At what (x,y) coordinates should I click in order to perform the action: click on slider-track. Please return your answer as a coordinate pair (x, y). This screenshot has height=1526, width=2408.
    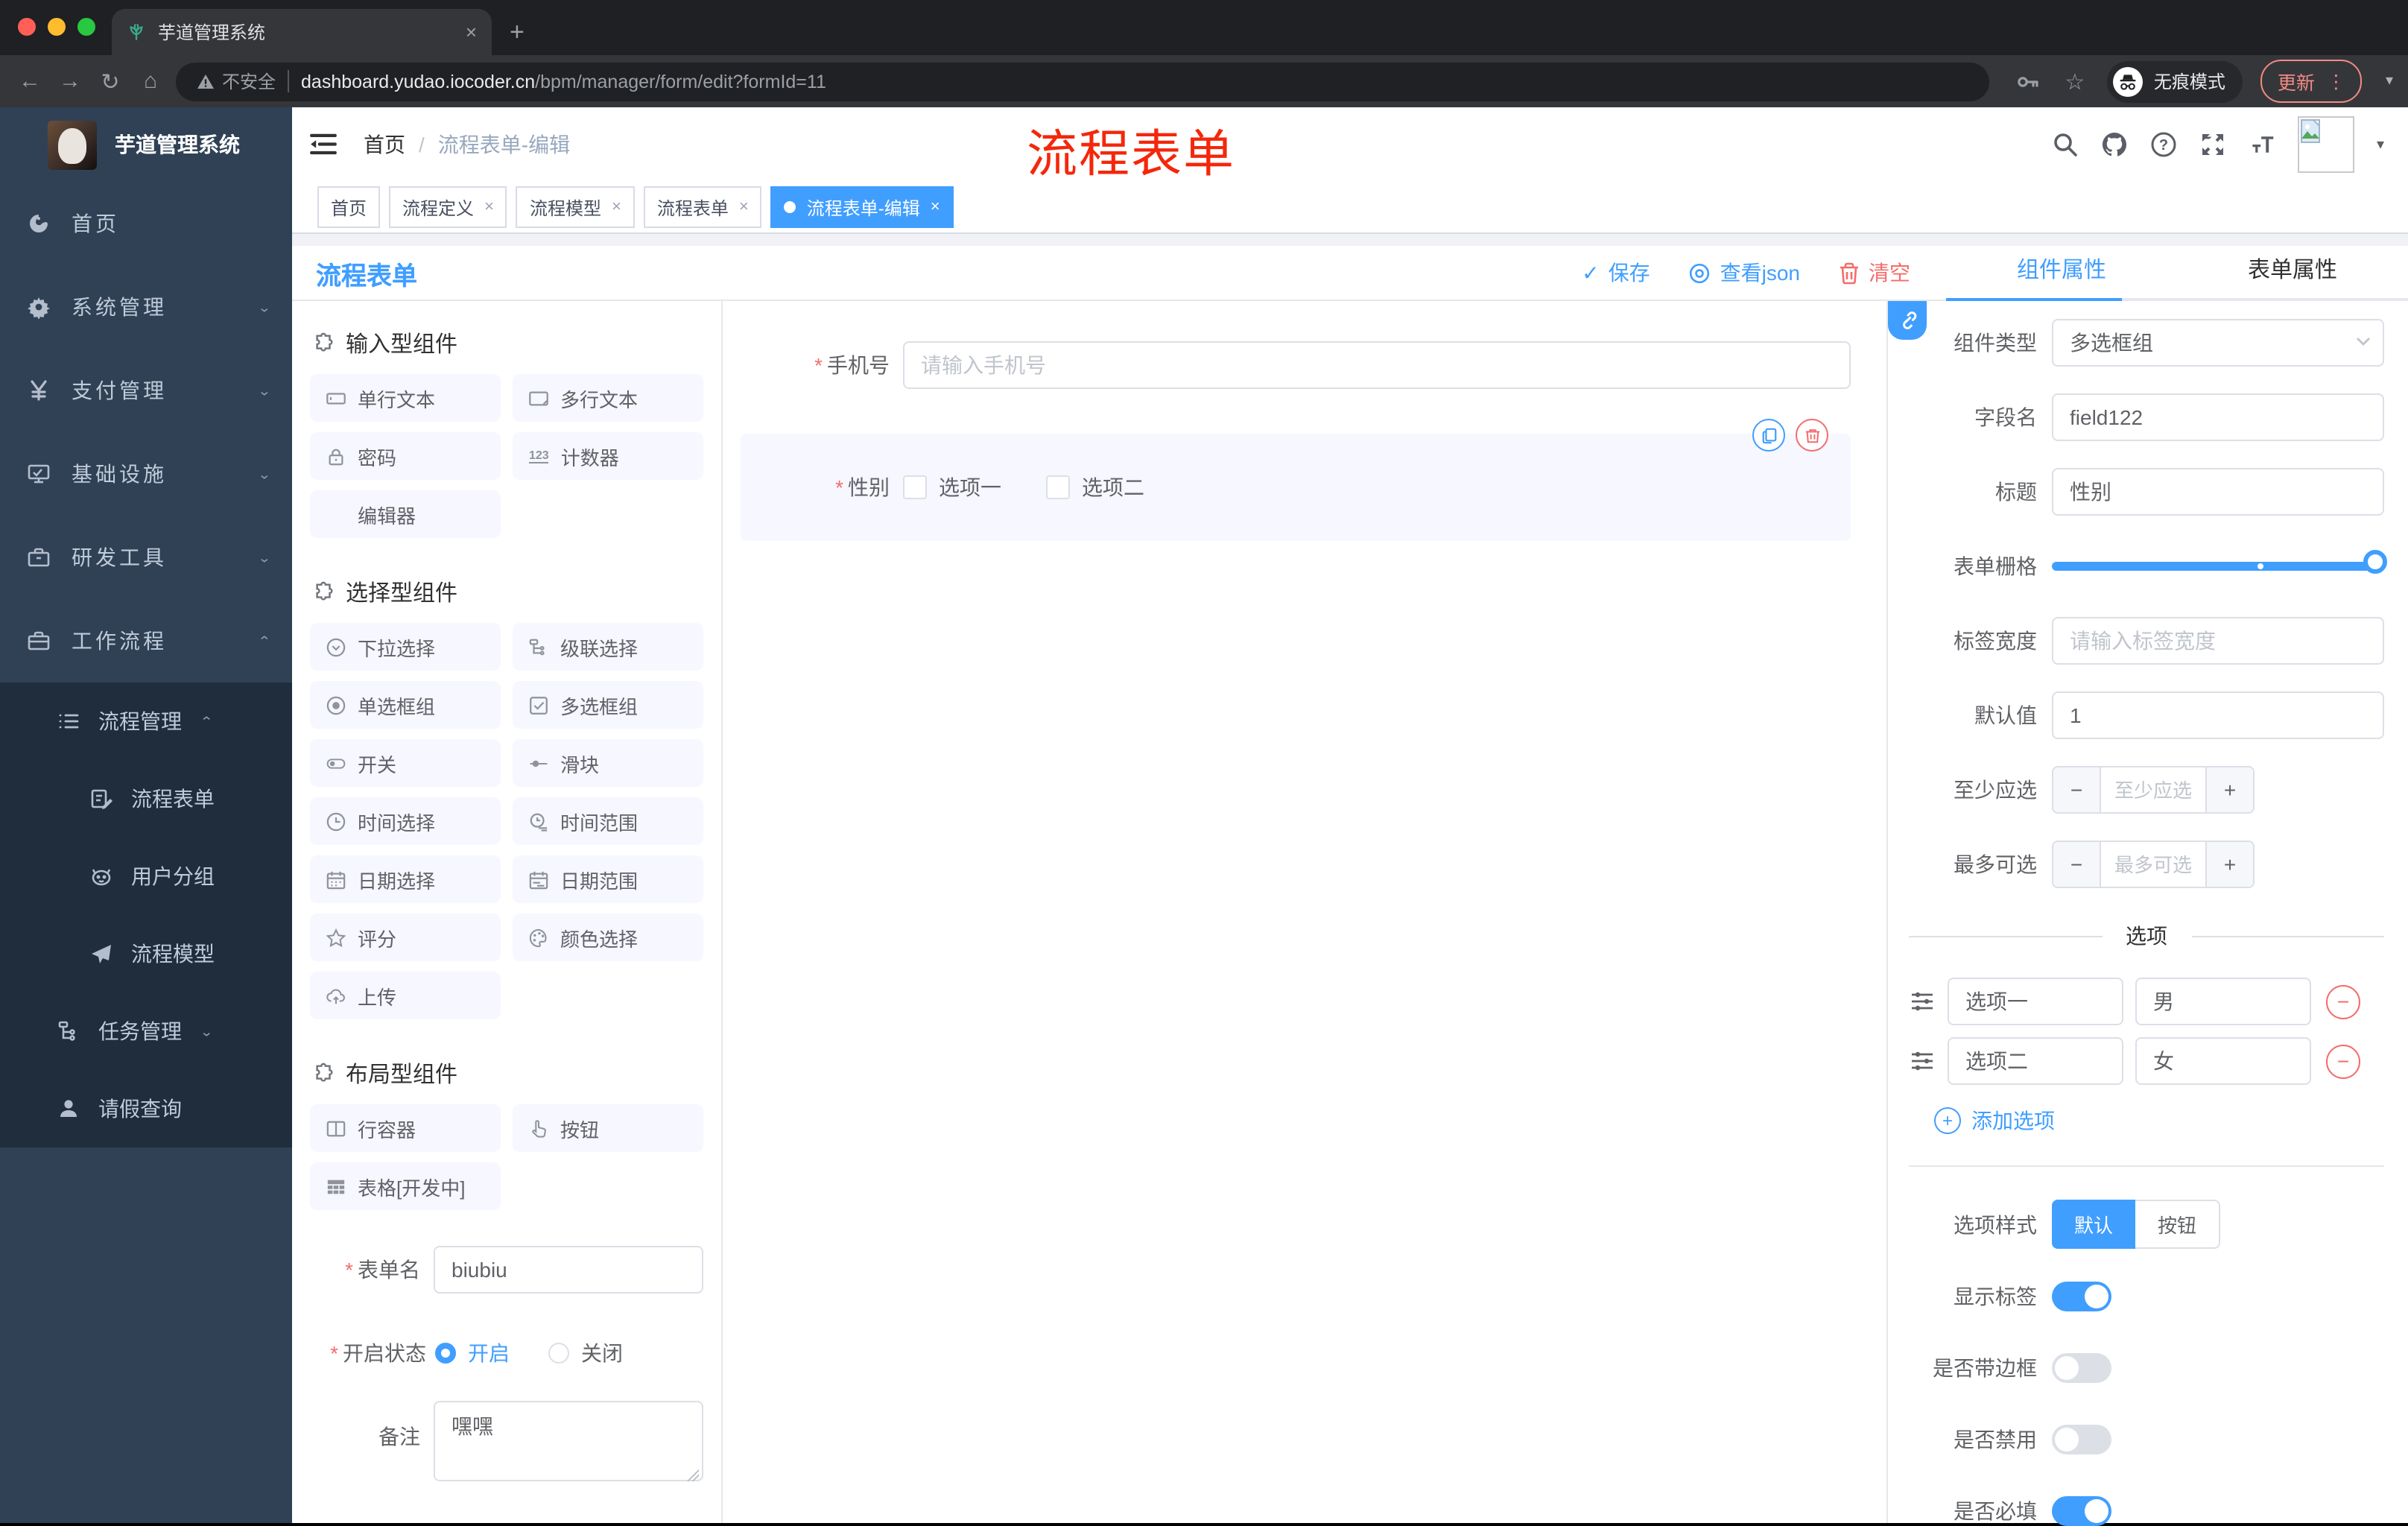
    Looking at the image, I should click on (2218, 566).